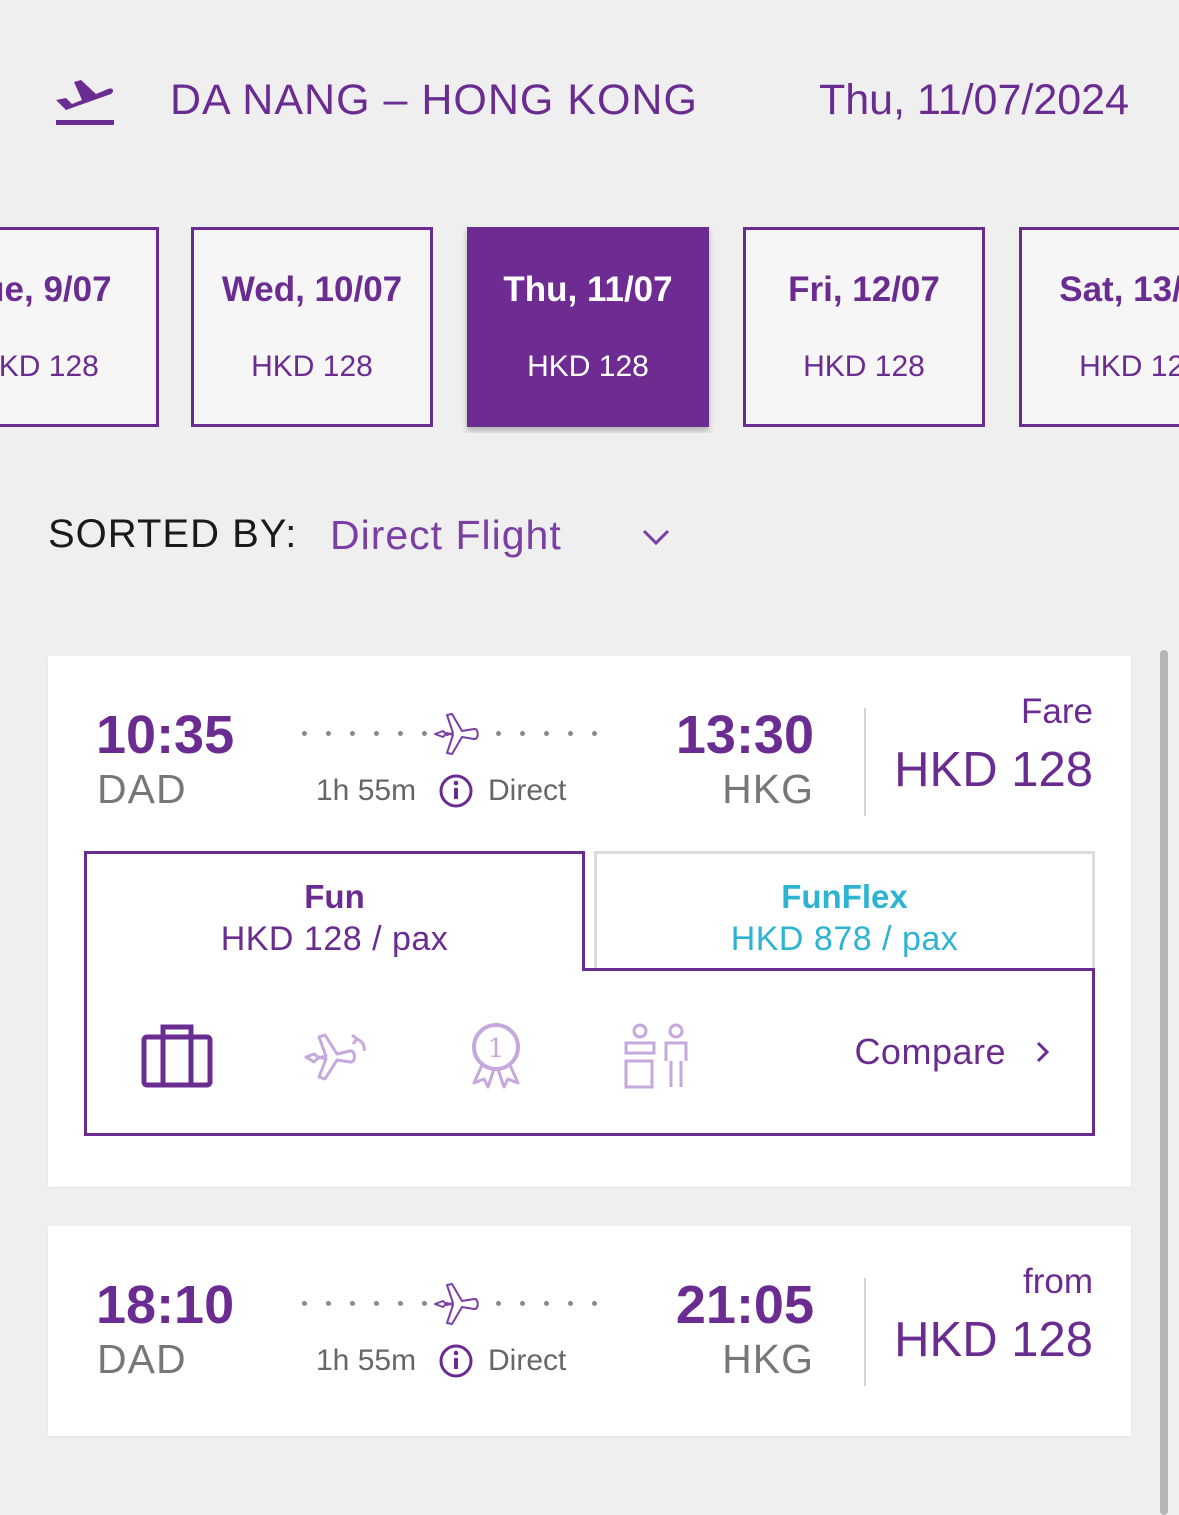  I want to click on arrival-time: 13:30, so click(744, 735).